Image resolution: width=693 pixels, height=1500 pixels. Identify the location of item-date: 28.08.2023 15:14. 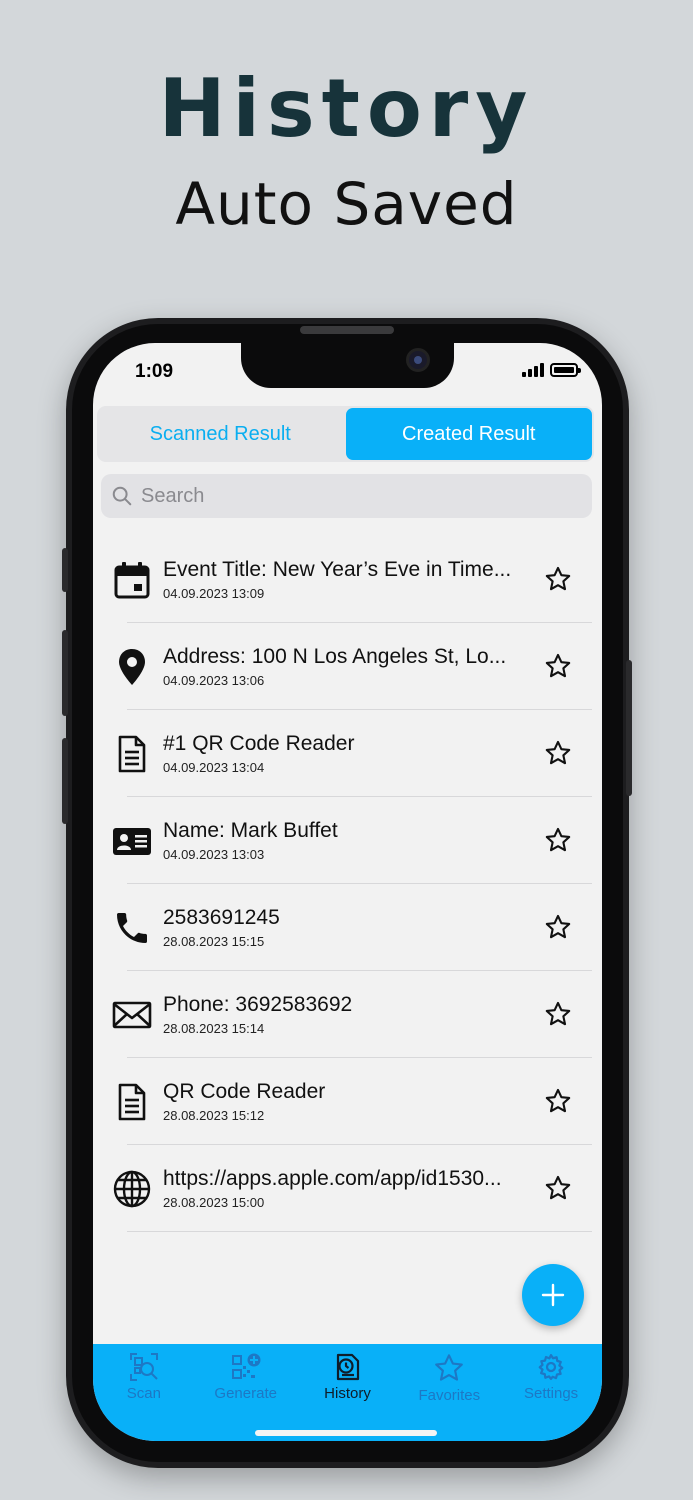
(214, 1028).